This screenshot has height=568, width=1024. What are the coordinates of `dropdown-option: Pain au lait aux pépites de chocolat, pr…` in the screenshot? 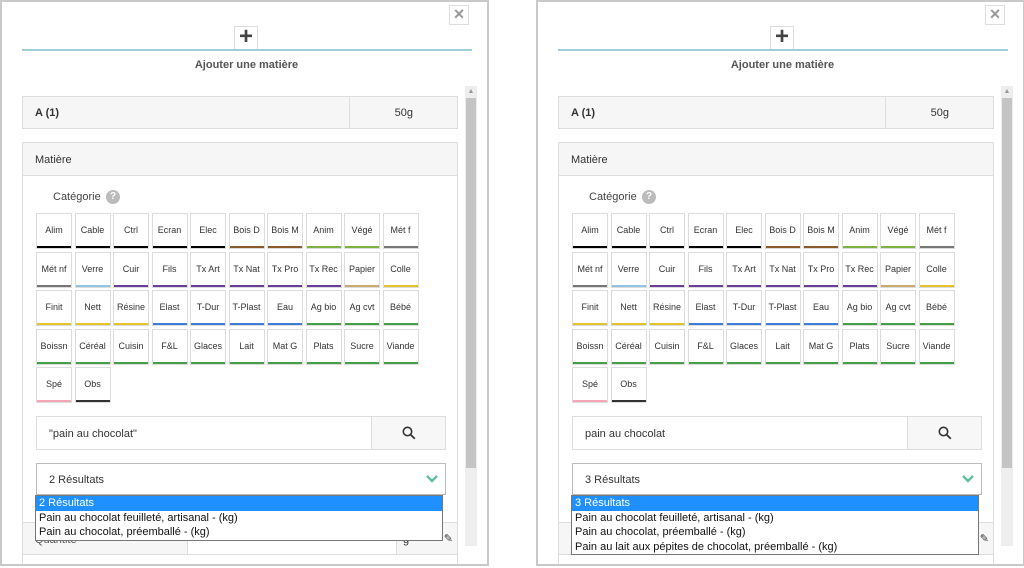 It's located at (775, 547).